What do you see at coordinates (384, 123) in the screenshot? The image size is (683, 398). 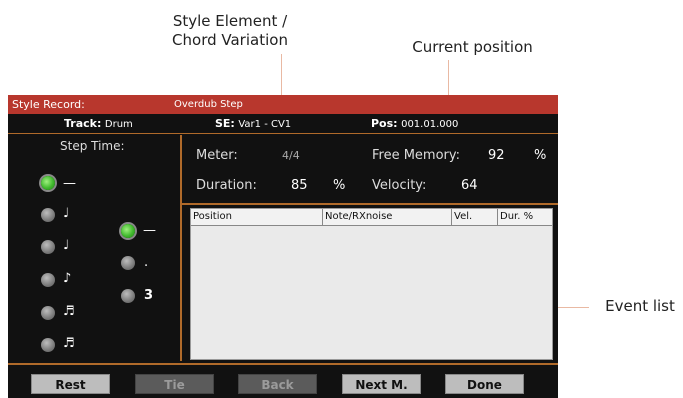 I see `pos-label: Pos:` at bounding box center [384, 123].